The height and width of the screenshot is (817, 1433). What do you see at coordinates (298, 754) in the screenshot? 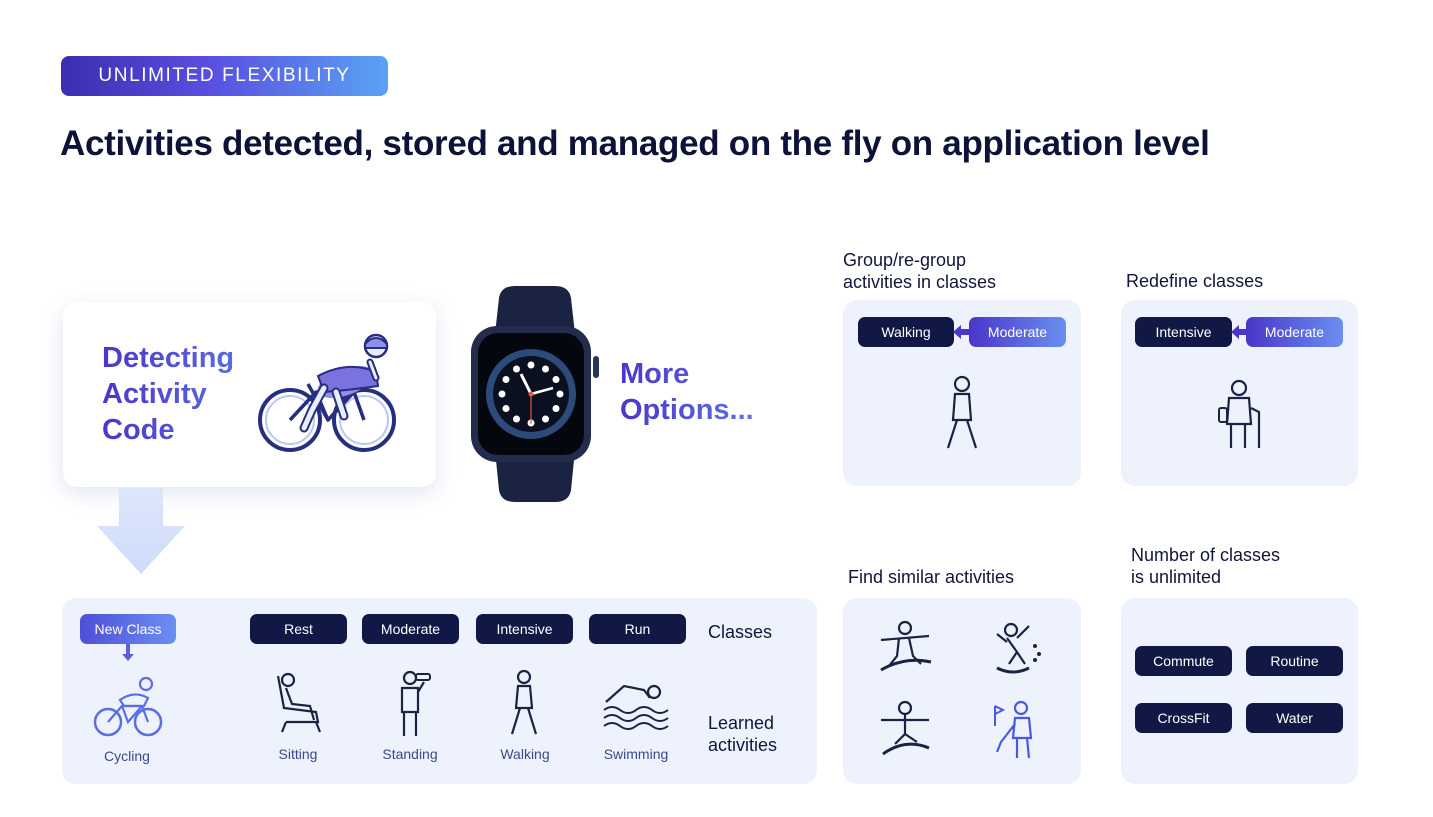
I see `activity-label-sitting: Sitting` at bounding box center [298, 754].